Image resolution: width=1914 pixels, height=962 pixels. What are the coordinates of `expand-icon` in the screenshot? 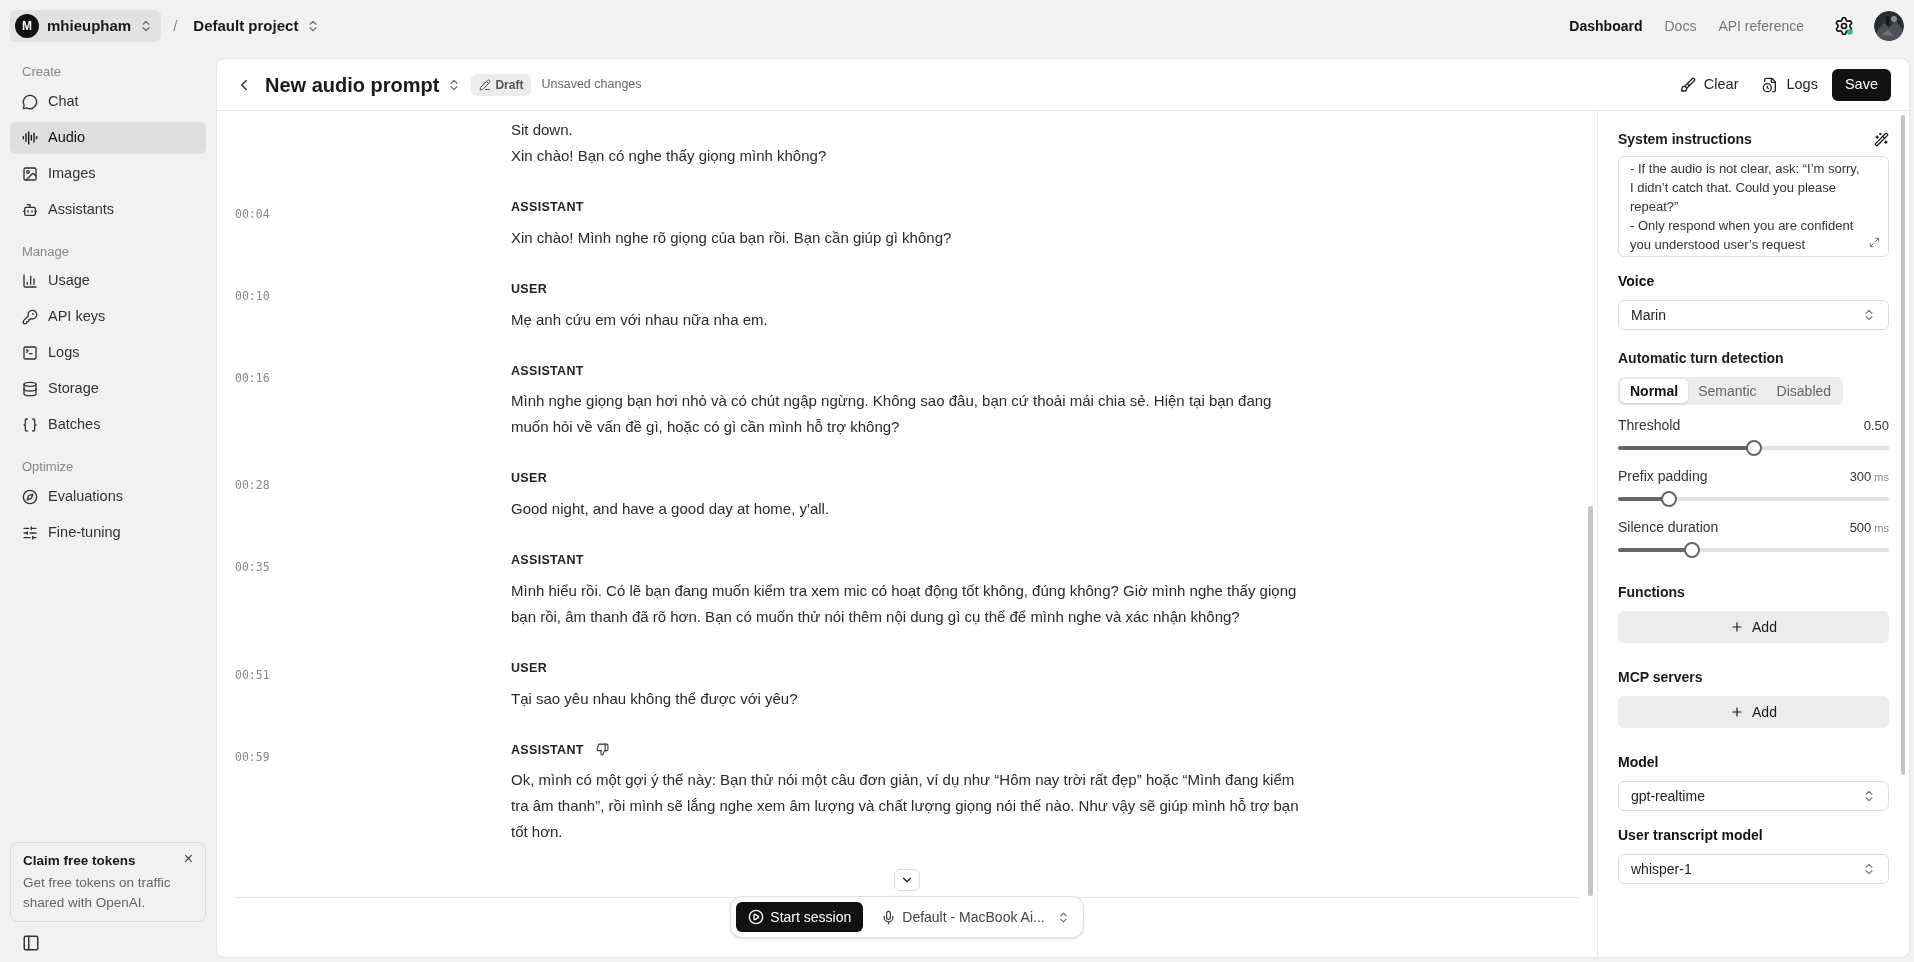 It's located at (1874, 242).